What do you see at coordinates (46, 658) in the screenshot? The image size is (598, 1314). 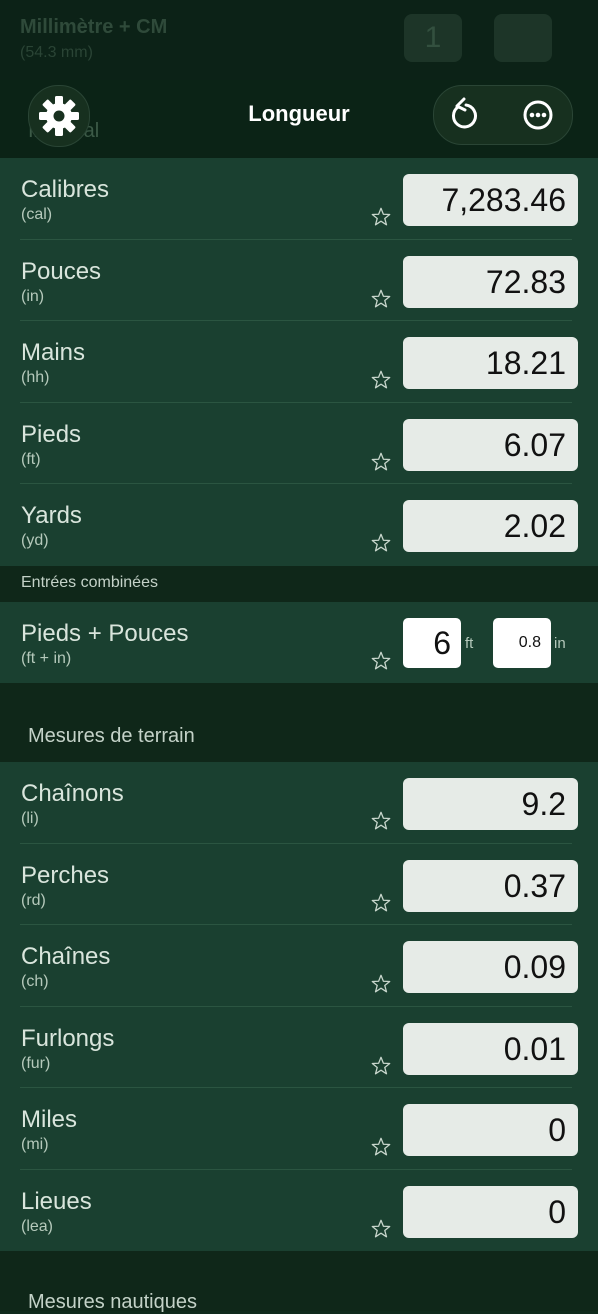 I see `unit-abbr: (ft + in)` at bounding box center [46, 658].